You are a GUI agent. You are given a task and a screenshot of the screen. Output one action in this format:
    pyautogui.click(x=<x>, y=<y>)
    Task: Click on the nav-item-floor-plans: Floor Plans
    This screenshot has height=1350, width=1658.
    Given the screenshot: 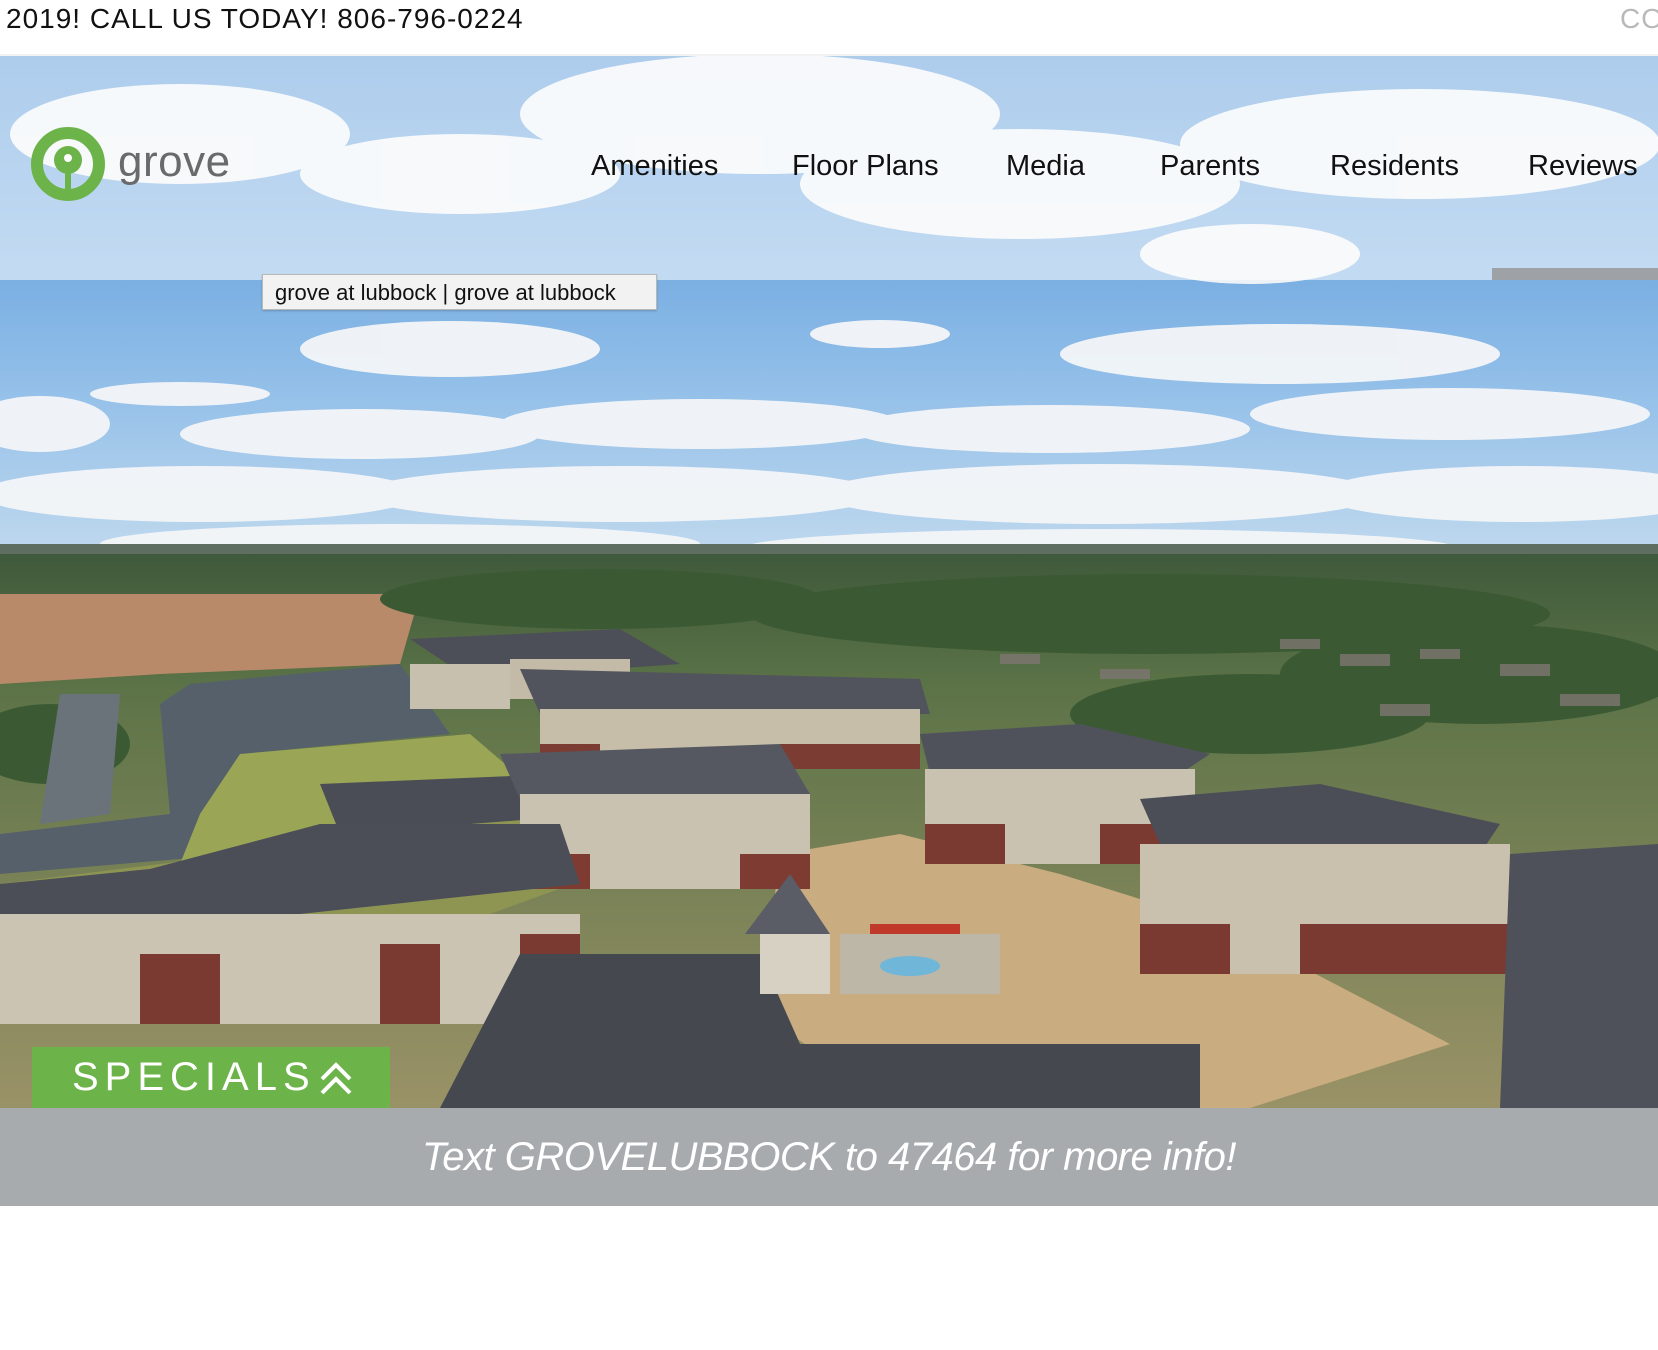 What is the action you would take?
    pyautogui.click(x=865, y=166)
    